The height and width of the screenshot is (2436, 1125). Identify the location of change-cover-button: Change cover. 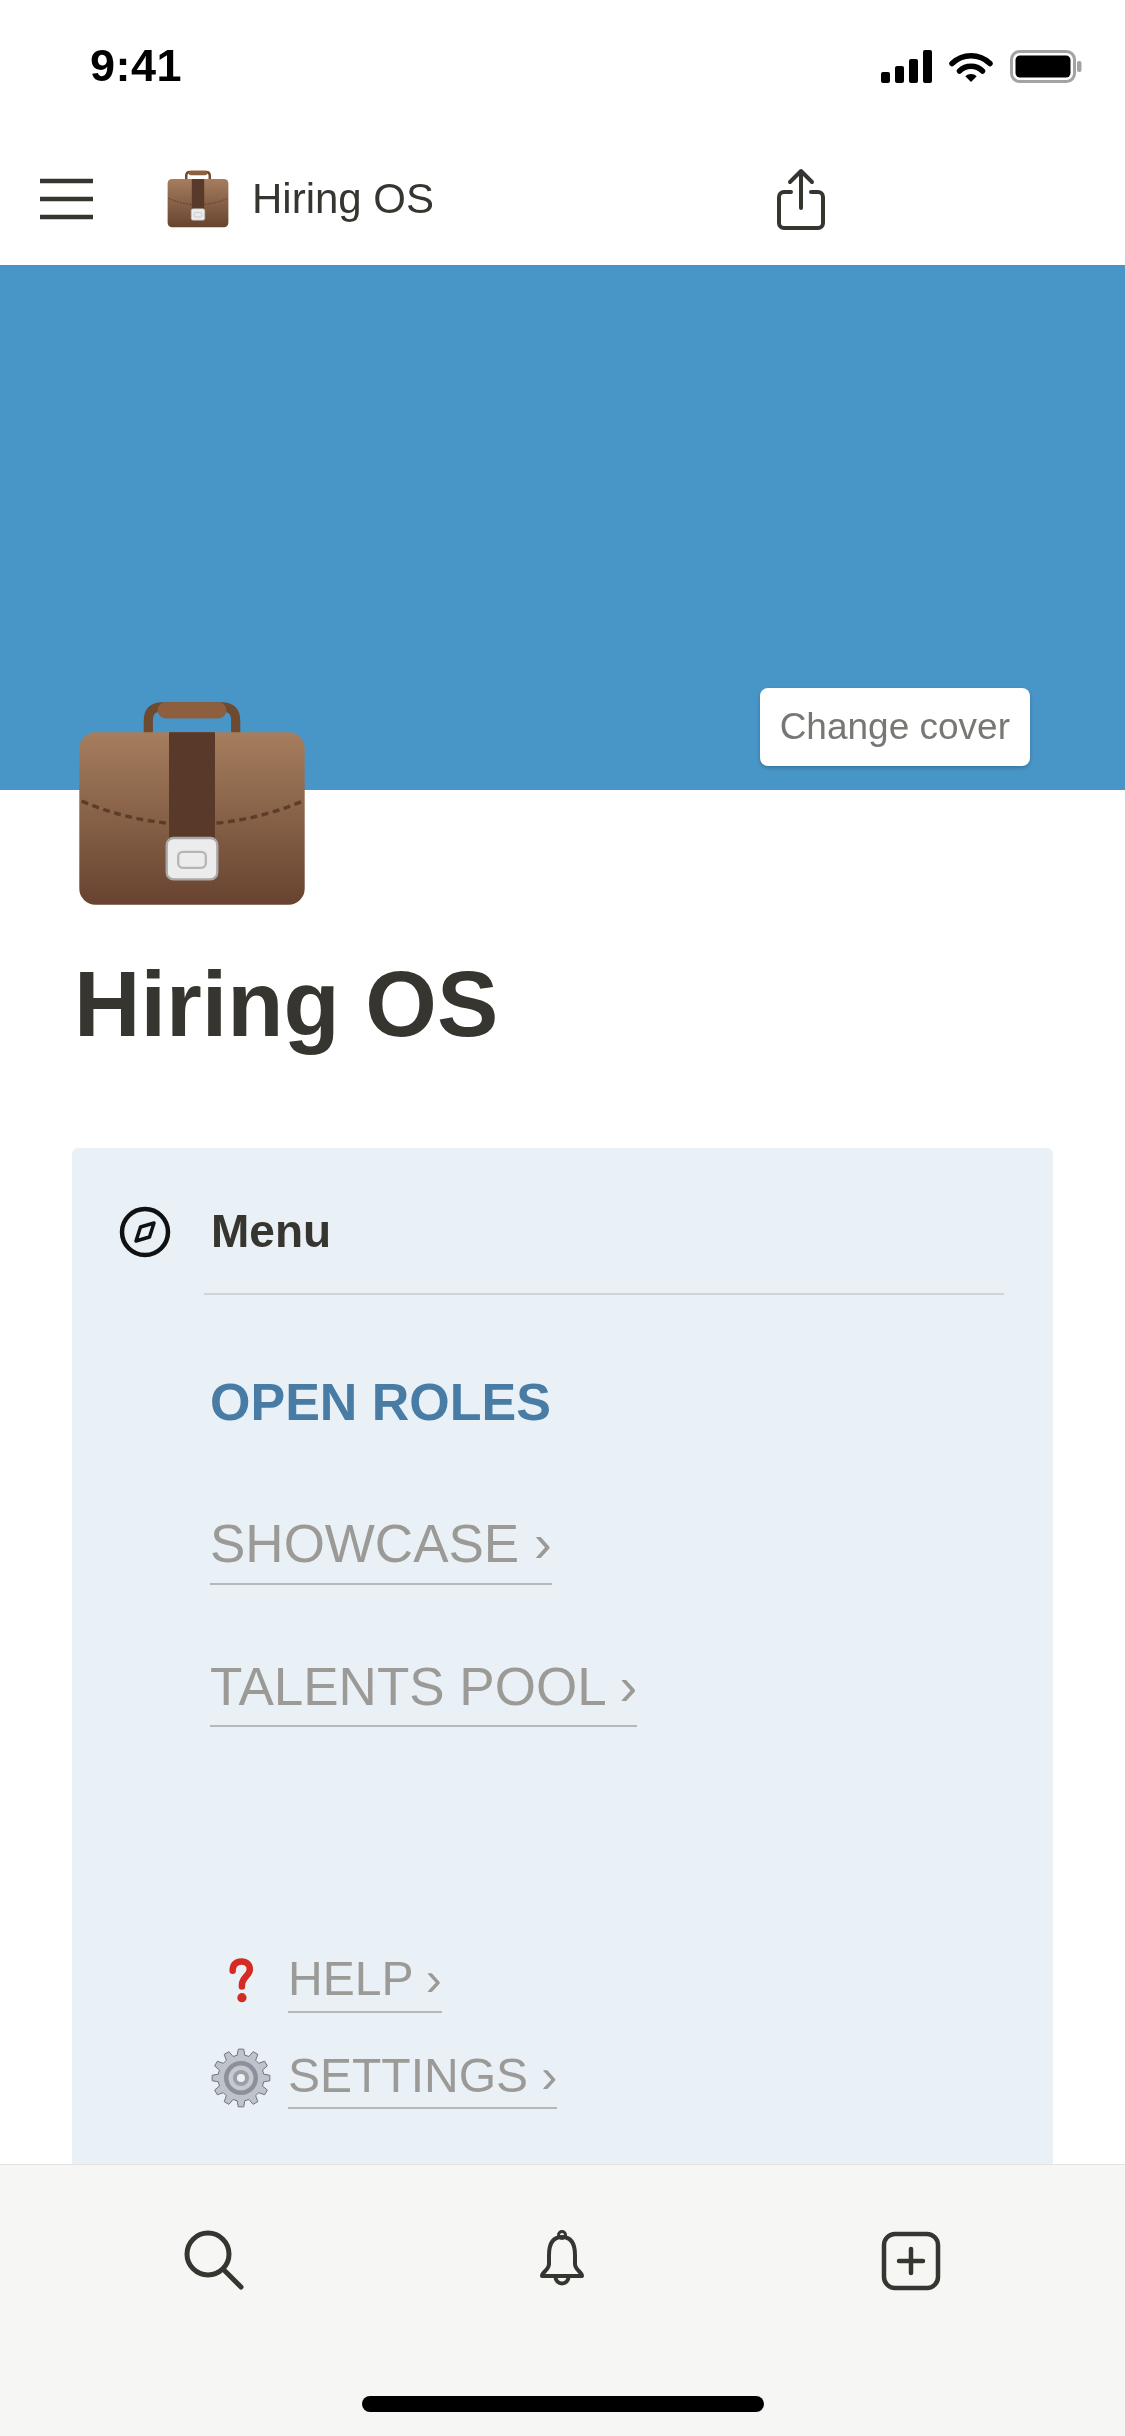
(894, 727).